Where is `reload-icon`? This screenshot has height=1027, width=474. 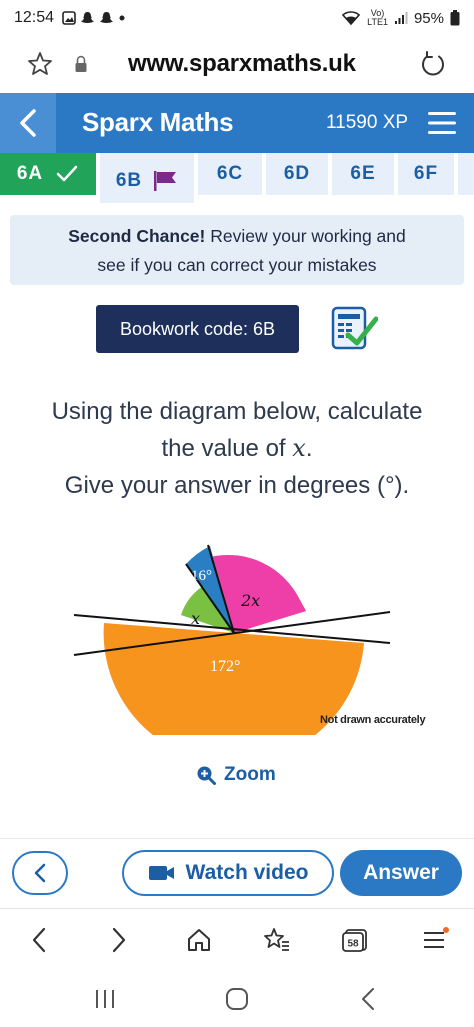 reload-icon is located at coordinates (433, 65).